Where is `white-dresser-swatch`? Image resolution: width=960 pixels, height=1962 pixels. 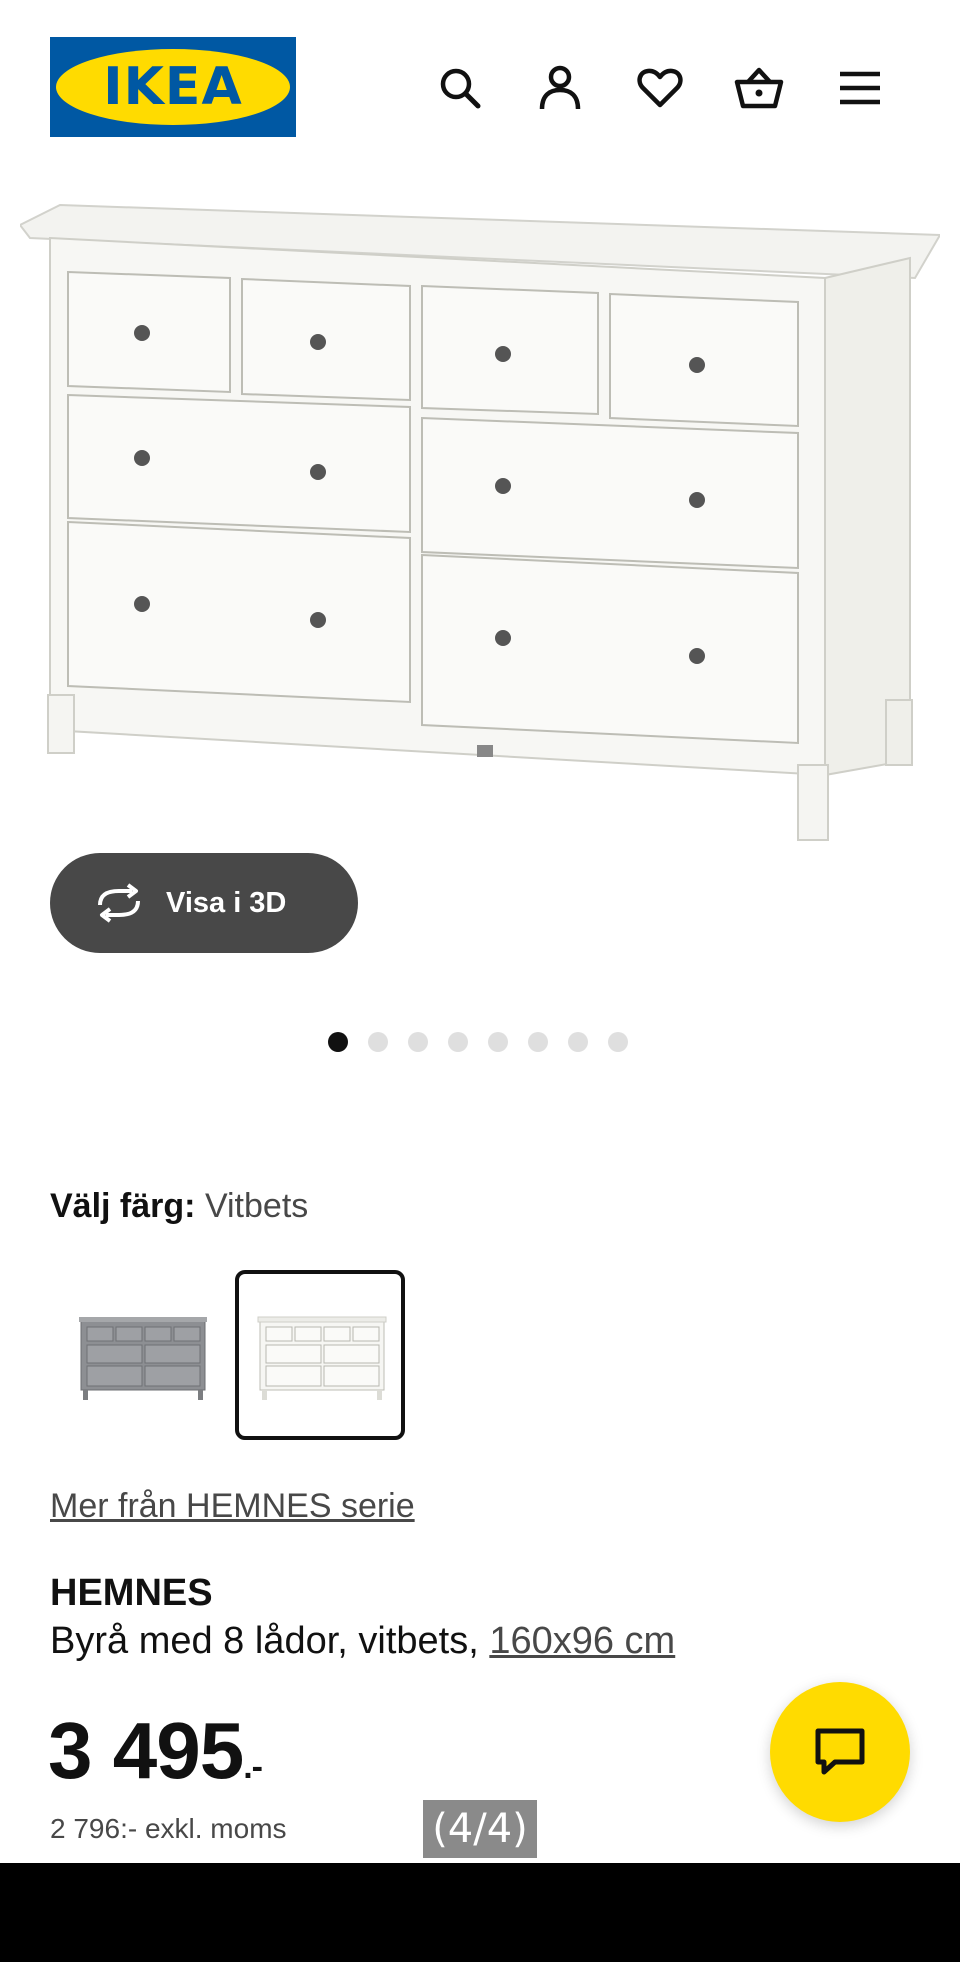 white-dresser-swatch is located at coordinates (320, 1355).